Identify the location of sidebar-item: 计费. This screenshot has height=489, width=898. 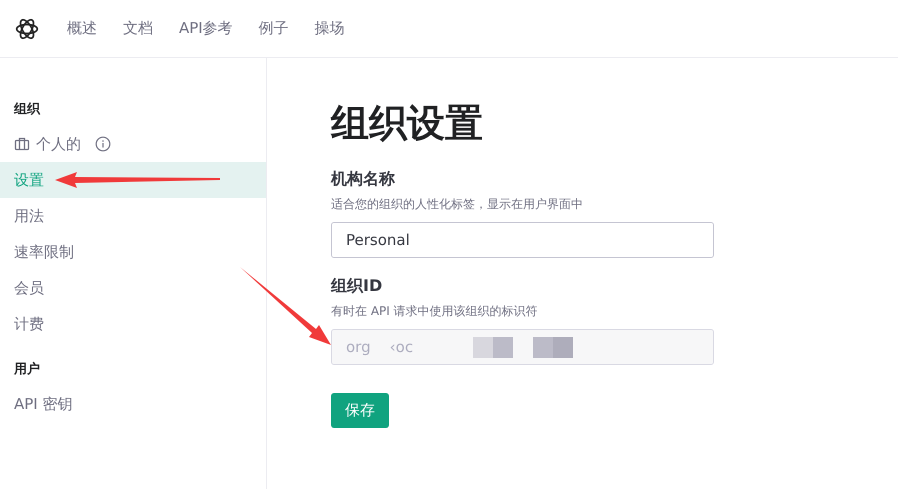
(133, 324).